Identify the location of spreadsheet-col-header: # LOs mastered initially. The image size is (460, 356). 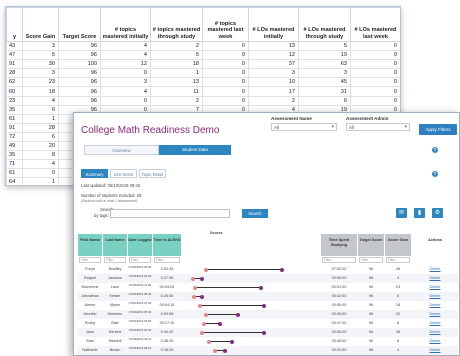
(273, 24).